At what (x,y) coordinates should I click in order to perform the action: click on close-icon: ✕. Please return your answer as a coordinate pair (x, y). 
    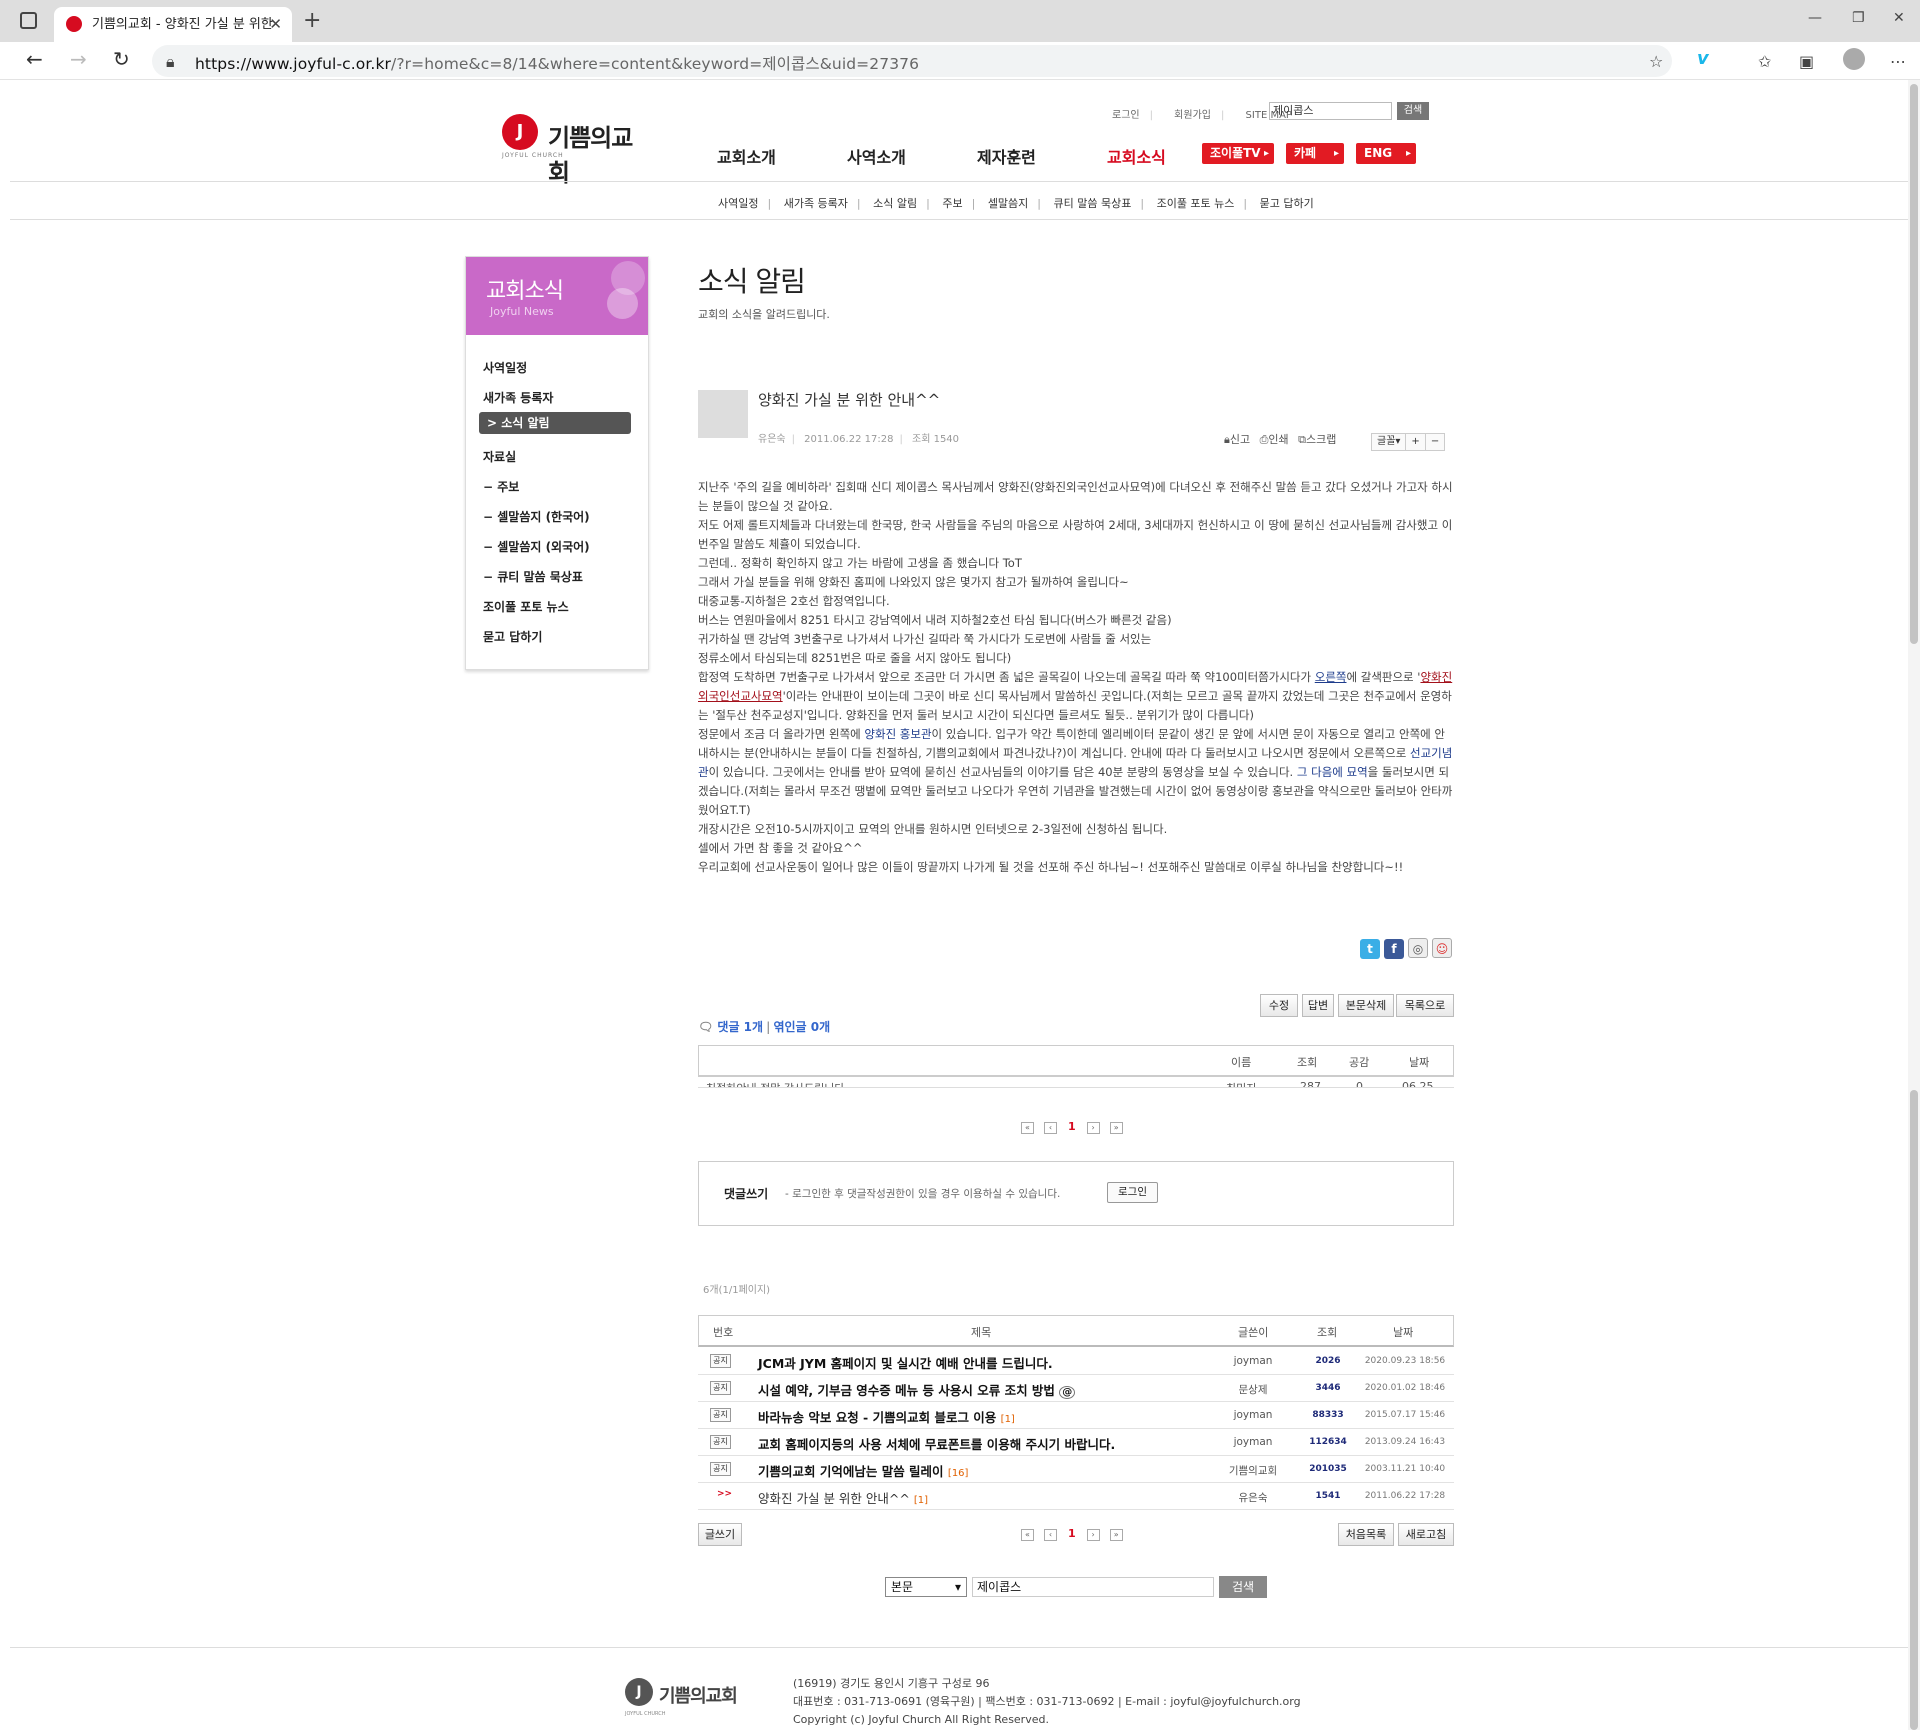
    Looking at the image, I should click on (275, 24).